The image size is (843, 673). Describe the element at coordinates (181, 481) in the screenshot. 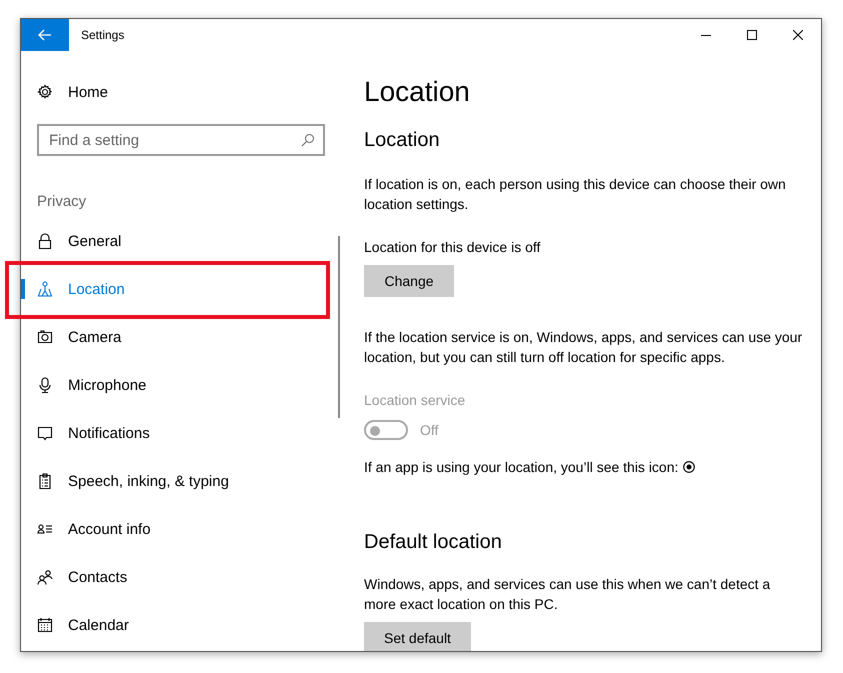

I see `nav-item: Speech, inking, & typing` at that location.